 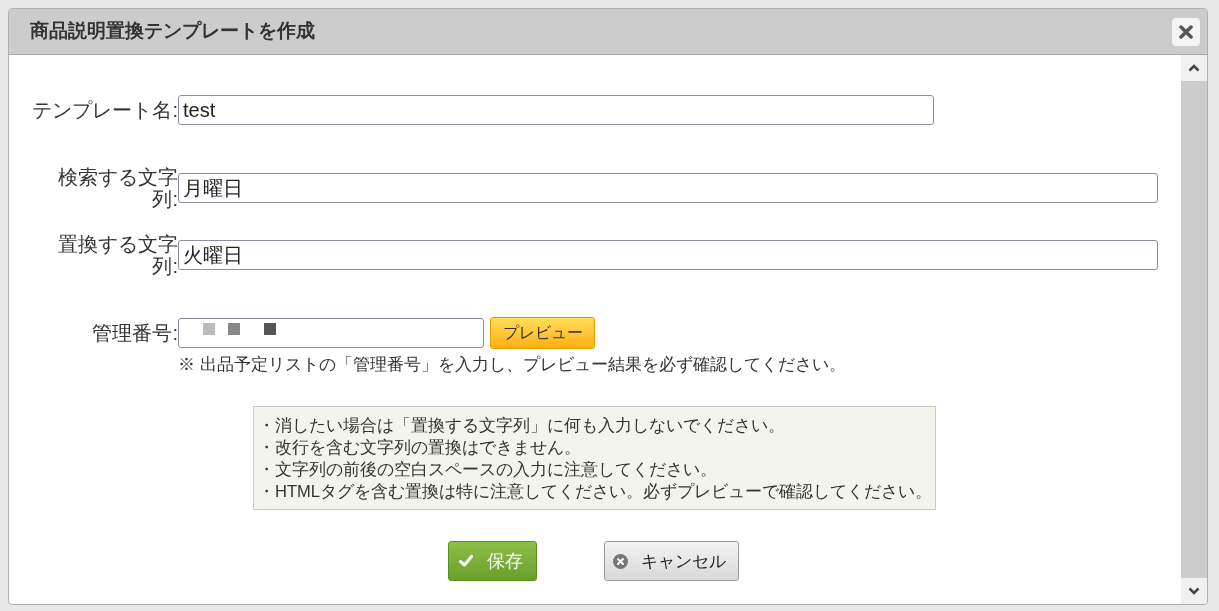 I want to click on scroll-up-button, so click(x=1194, y=68).